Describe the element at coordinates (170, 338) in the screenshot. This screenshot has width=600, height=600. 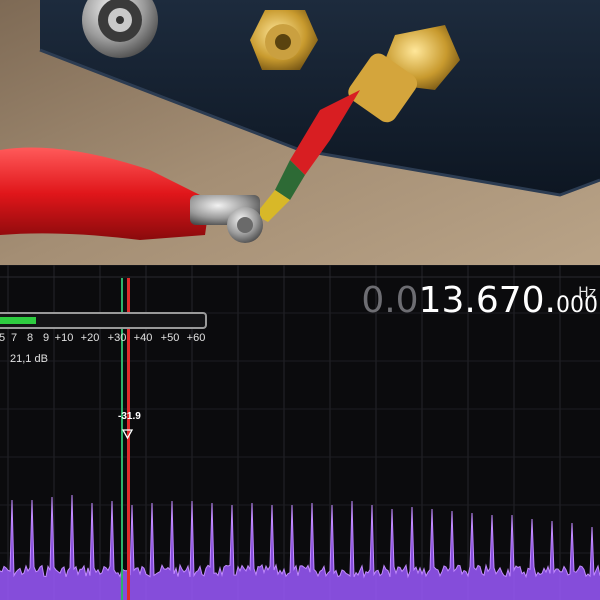
I see `scale-label: +50` at that location.